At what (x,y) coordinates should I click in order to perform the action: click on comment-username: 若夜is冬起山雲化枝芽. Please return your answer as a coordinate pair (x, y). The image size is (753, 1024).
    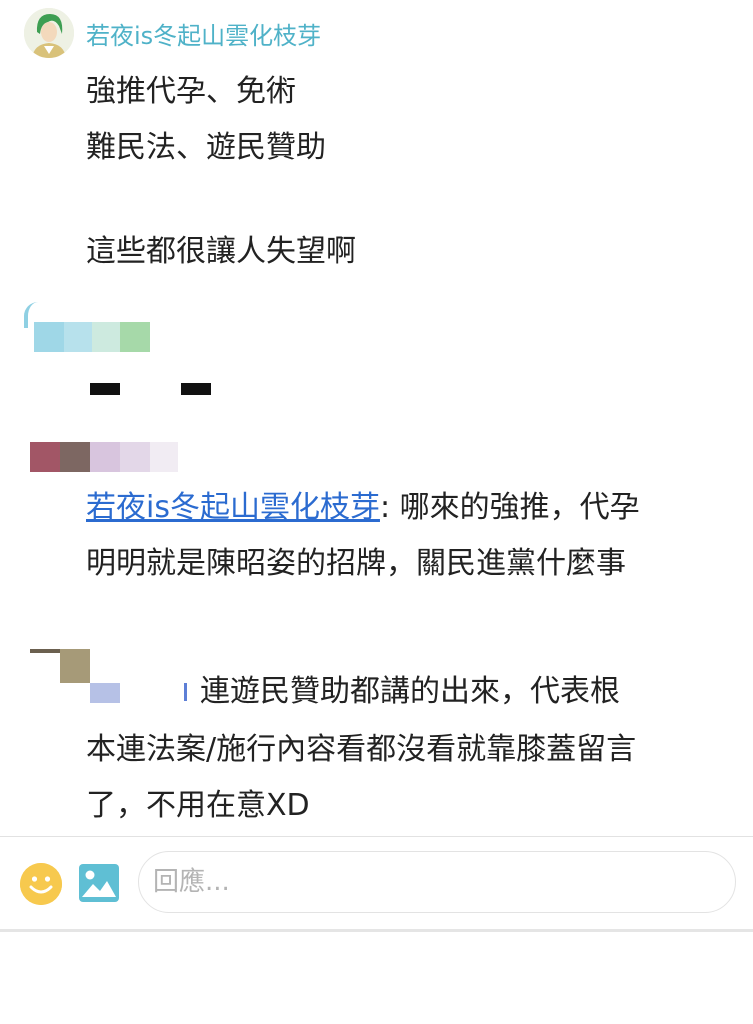
    Looking at the image, I should click on (203, 33).